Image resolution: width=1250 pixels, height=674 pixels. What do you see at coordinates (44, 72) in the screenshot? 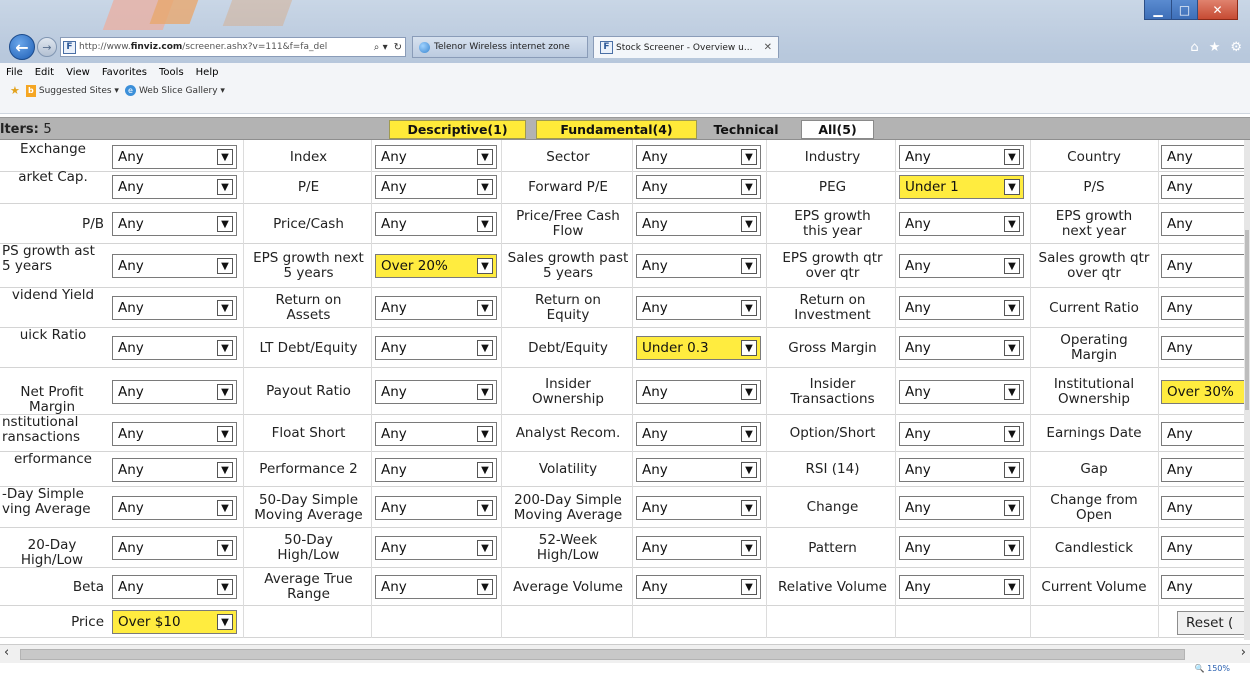
I see `menu-edit: Edit` at bounding box center [44, 72].